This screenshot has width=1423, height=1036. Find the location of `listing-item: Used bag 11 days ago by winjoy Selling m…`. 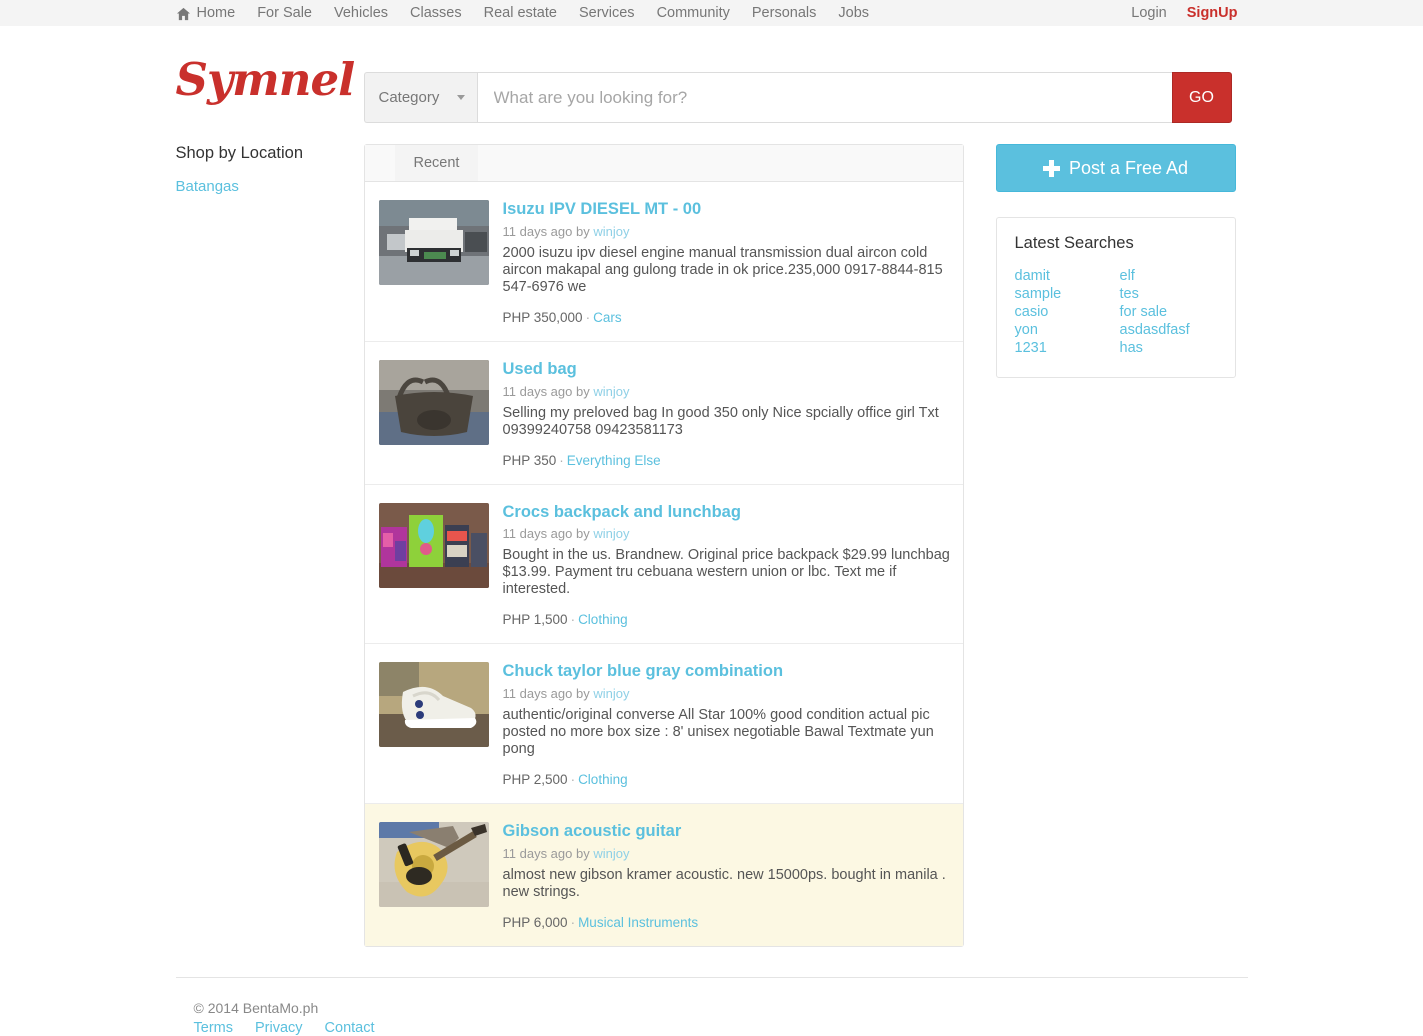

listing-item: Used bag 11 days ago by winjoy Selling m… is located at coordinates (663, 413).